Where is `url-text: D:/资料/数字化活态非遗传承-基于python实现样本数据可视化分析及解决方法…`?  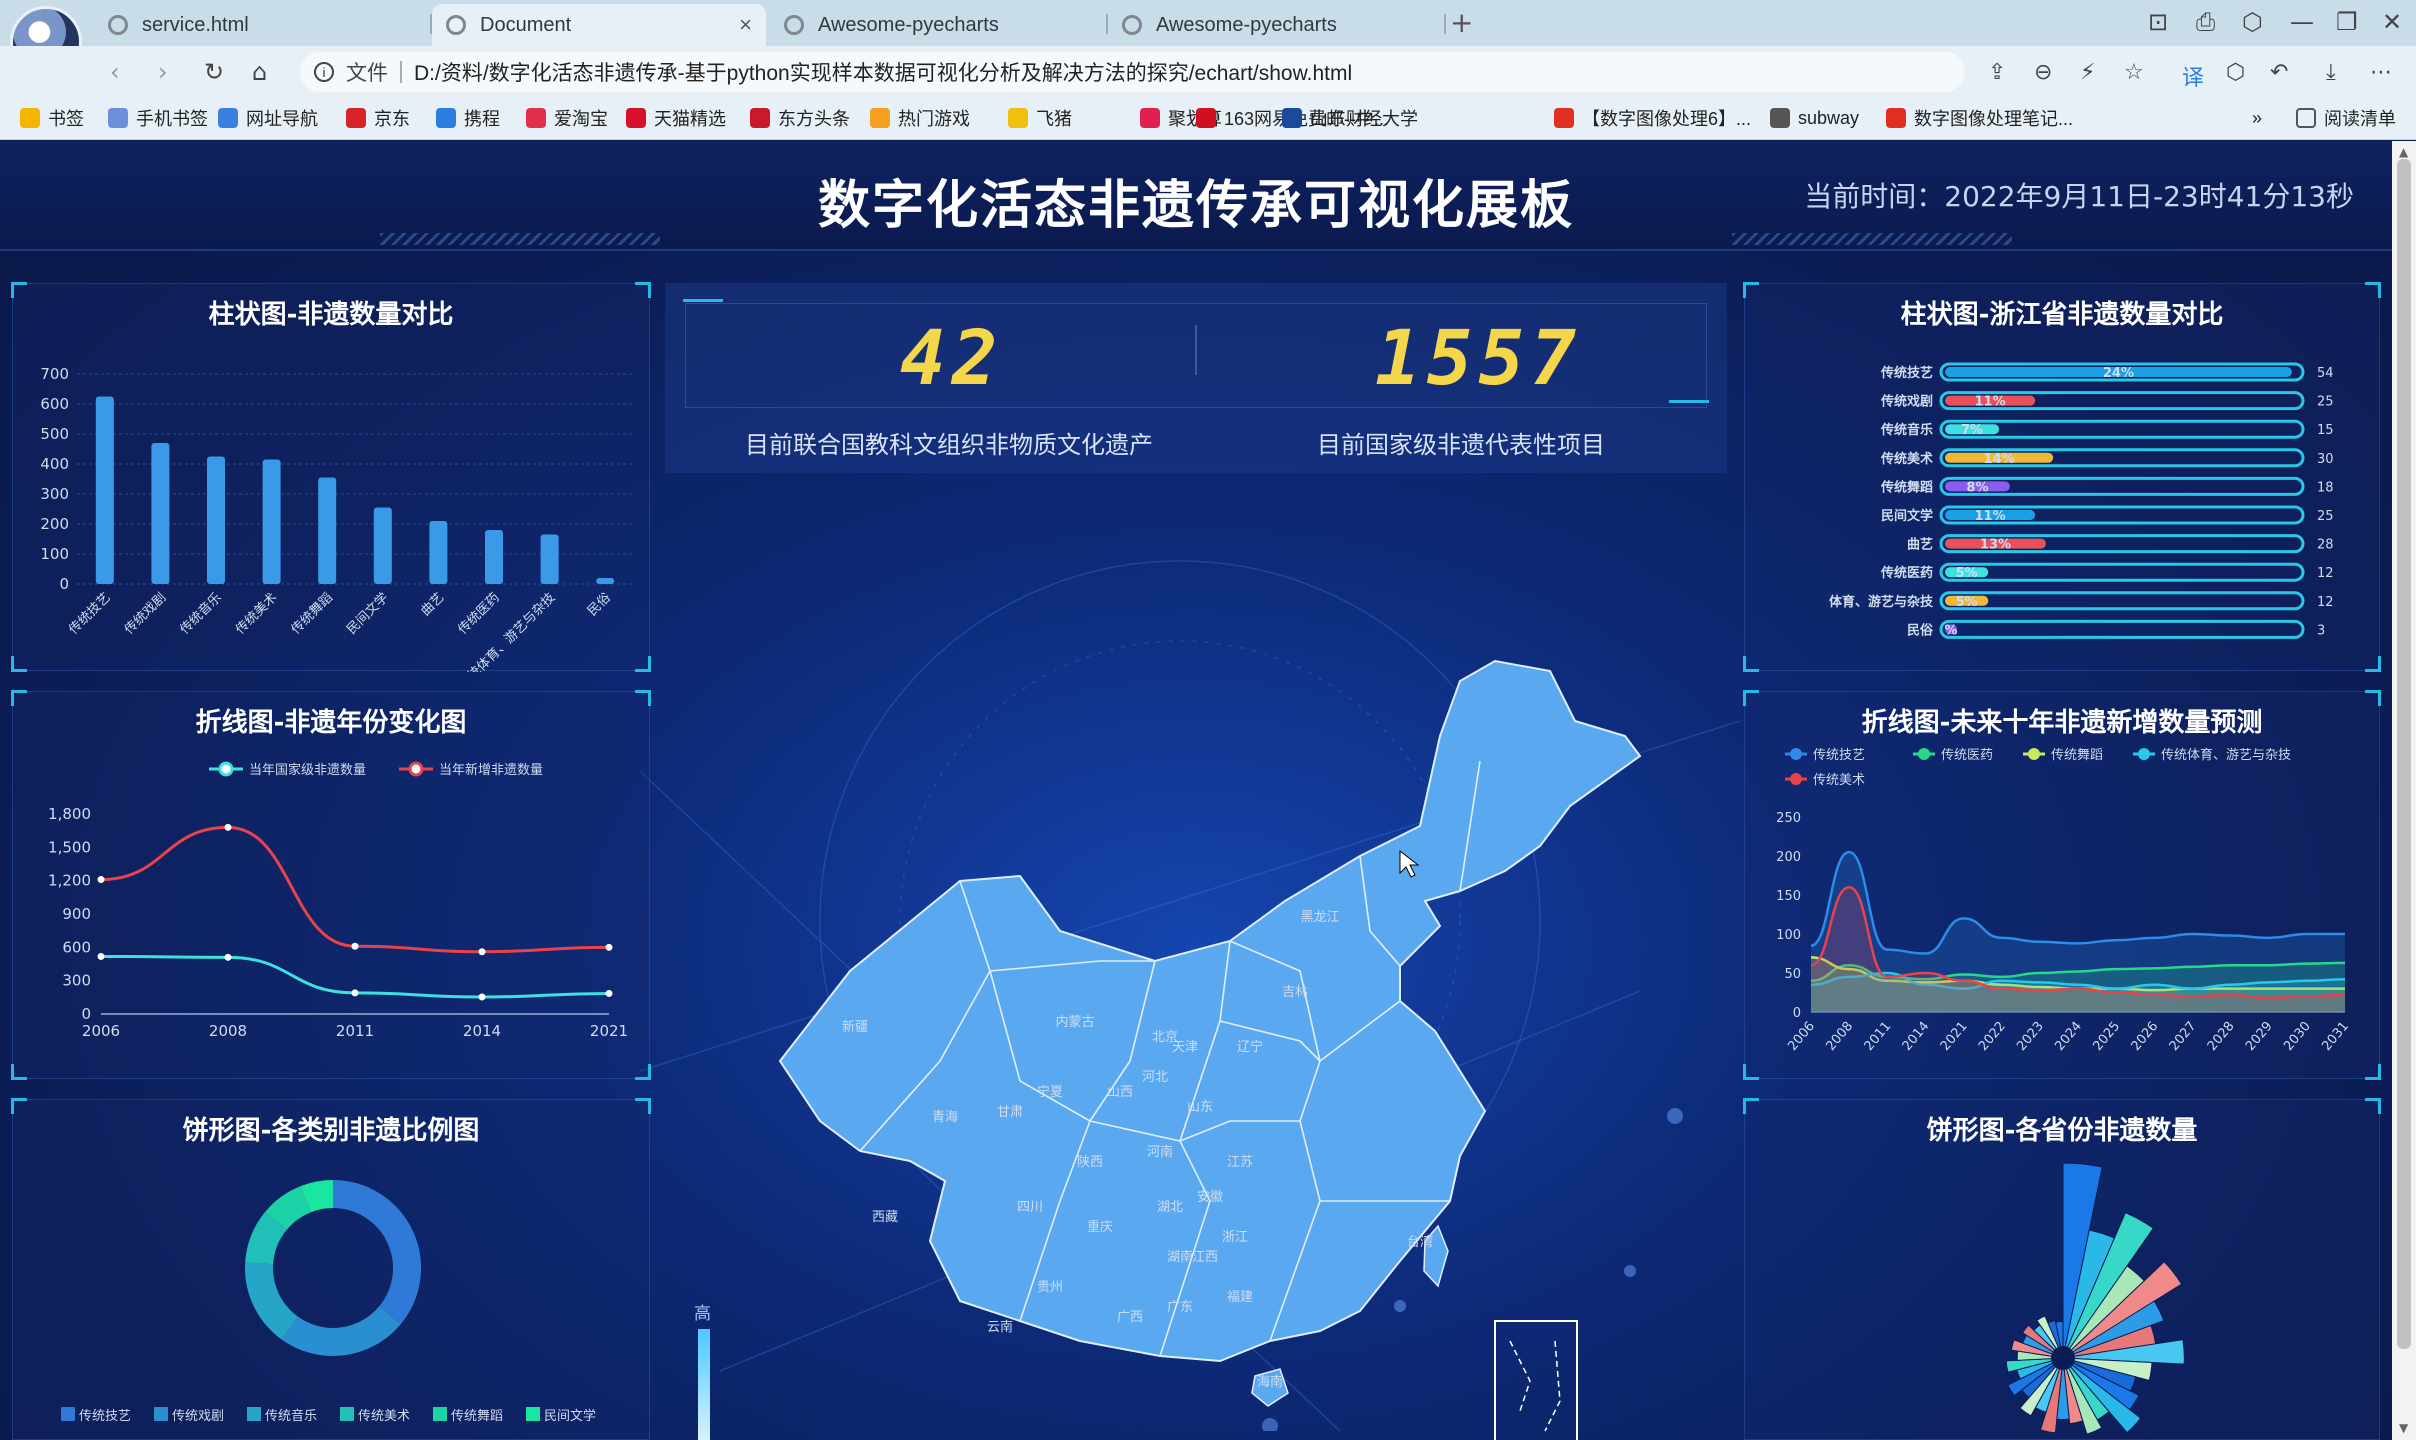 url-text: D:/资料/数字化活态非遗传承-基于python实现样本数据可视化分析及解决方法… is located at coordinates (883, 72).